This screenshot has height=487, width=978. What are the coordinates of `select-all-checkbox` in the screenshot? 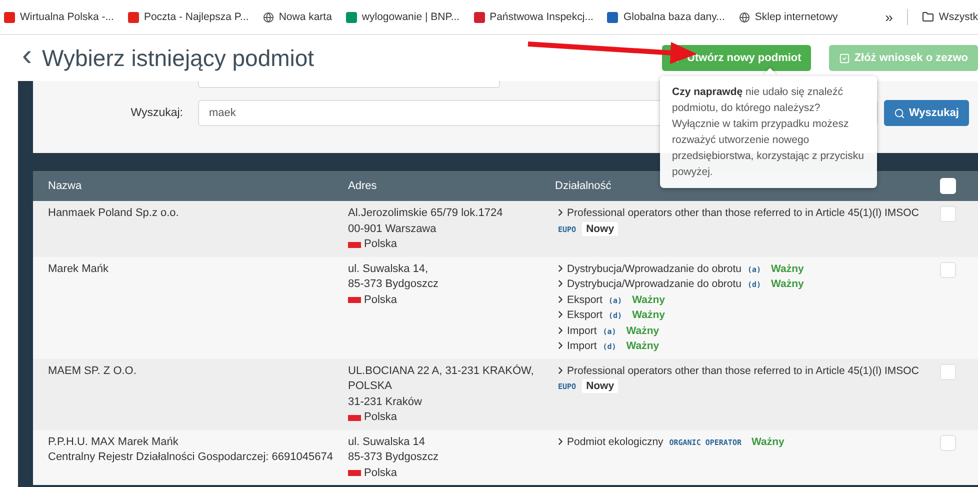 It's located at (948, 186).